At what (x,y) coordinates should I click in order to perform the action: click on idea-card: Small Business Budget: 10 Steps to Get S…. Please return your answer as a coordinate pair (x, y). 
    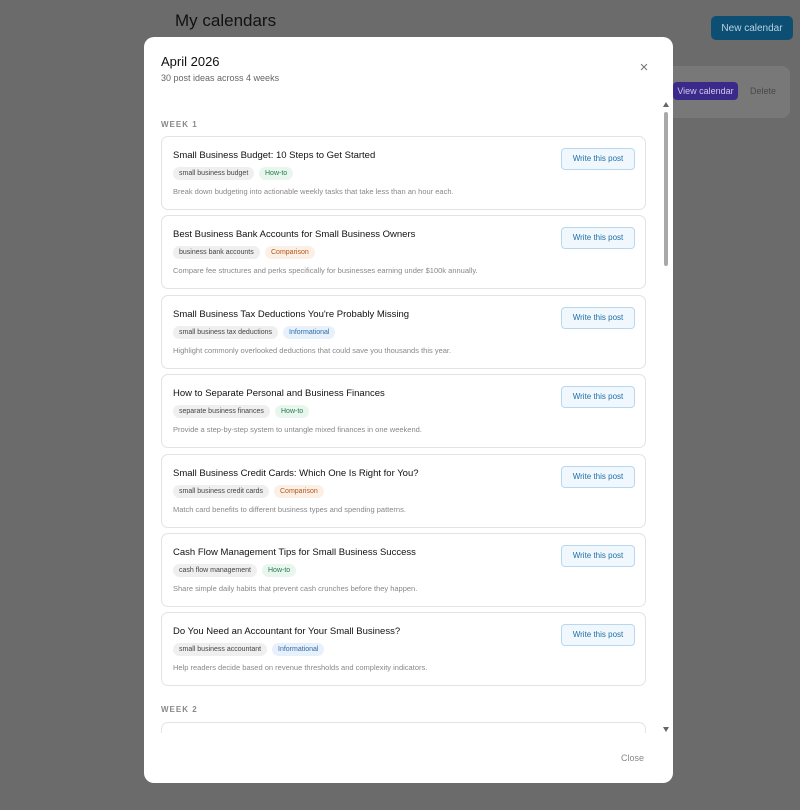
    Looking at the image, I should click on (403, 173).